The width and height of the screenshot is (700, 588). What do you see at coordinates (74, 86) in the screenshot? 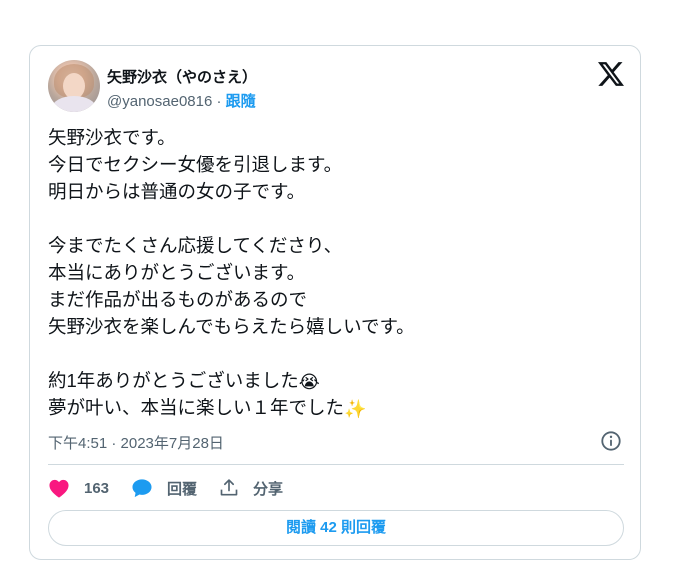
I see `author-avatar` at bounding box center [74, 86].